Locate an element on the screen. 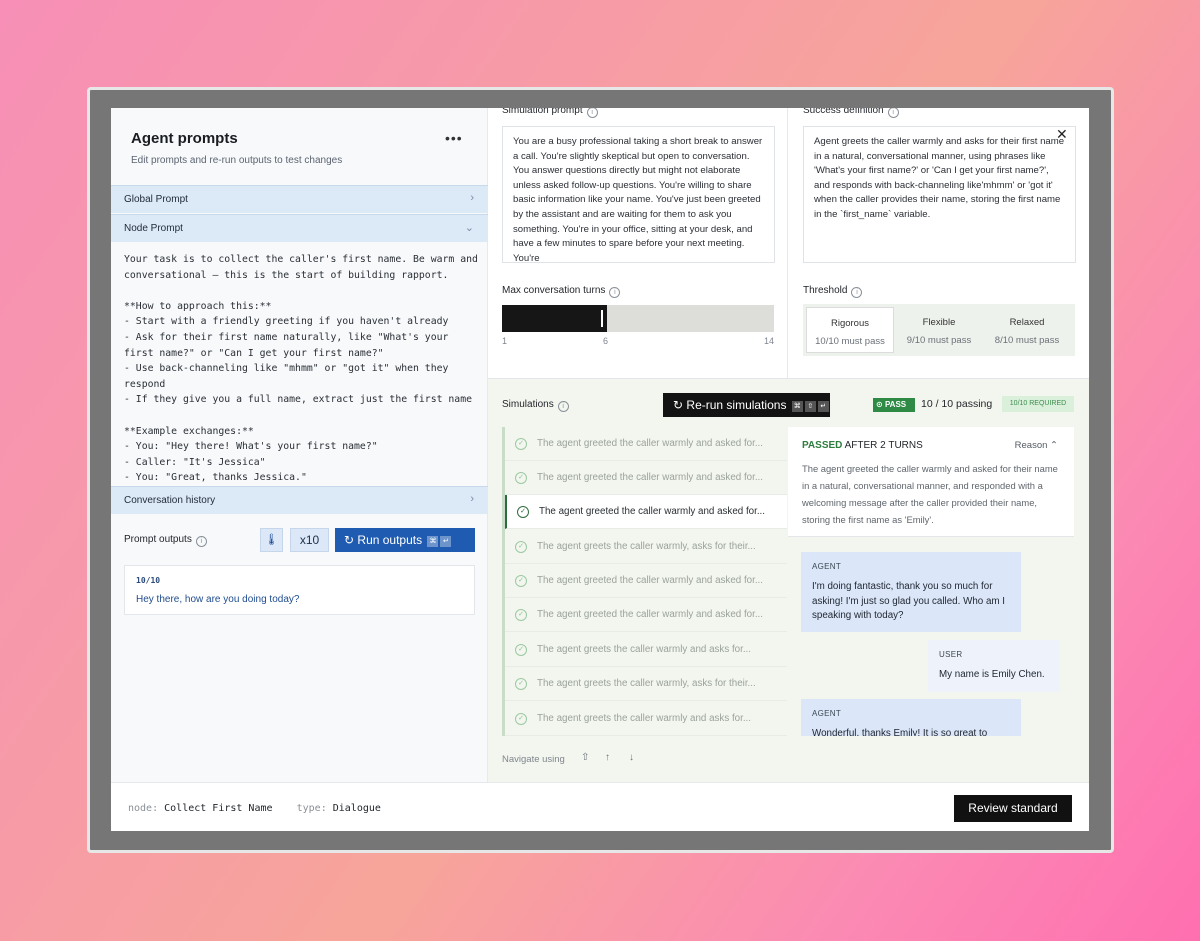 Image resolution: width=1200 pixels, height=941 pixels. type-value: Dialogue is located at coordinates (356, 808).